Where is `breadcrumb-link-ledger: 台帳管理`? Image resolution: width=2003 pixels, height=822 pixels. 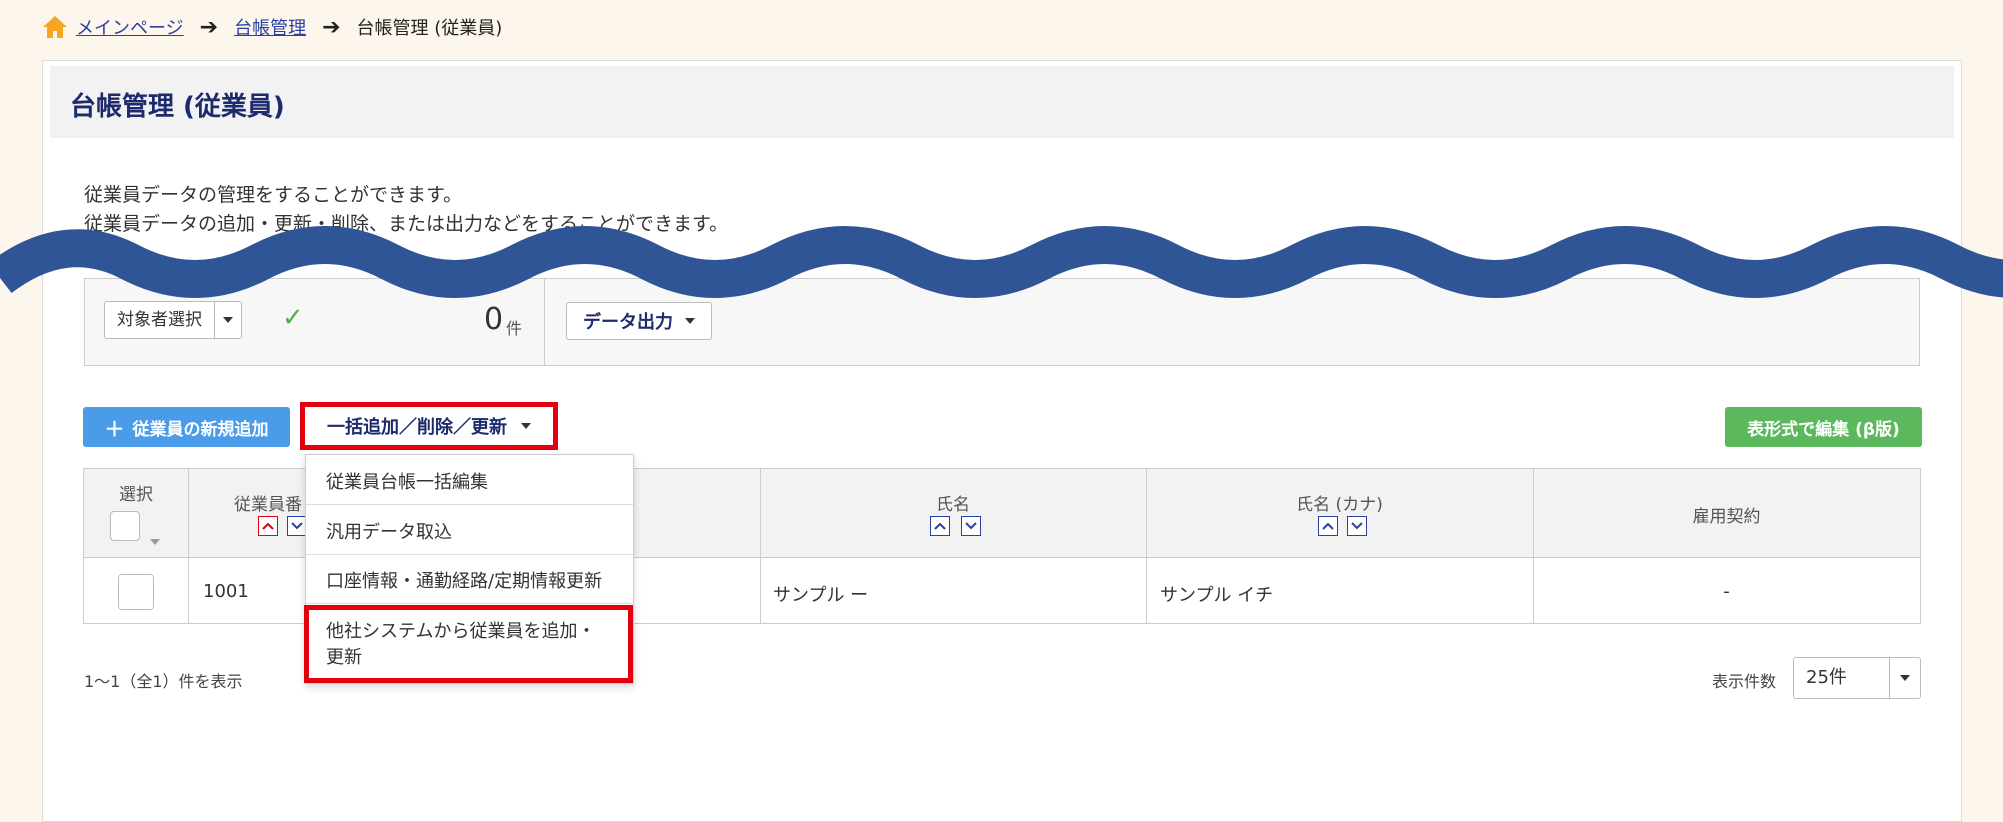 breadcrumb-link-ledger: 台帳管理 is located at coordinates (270, 27).